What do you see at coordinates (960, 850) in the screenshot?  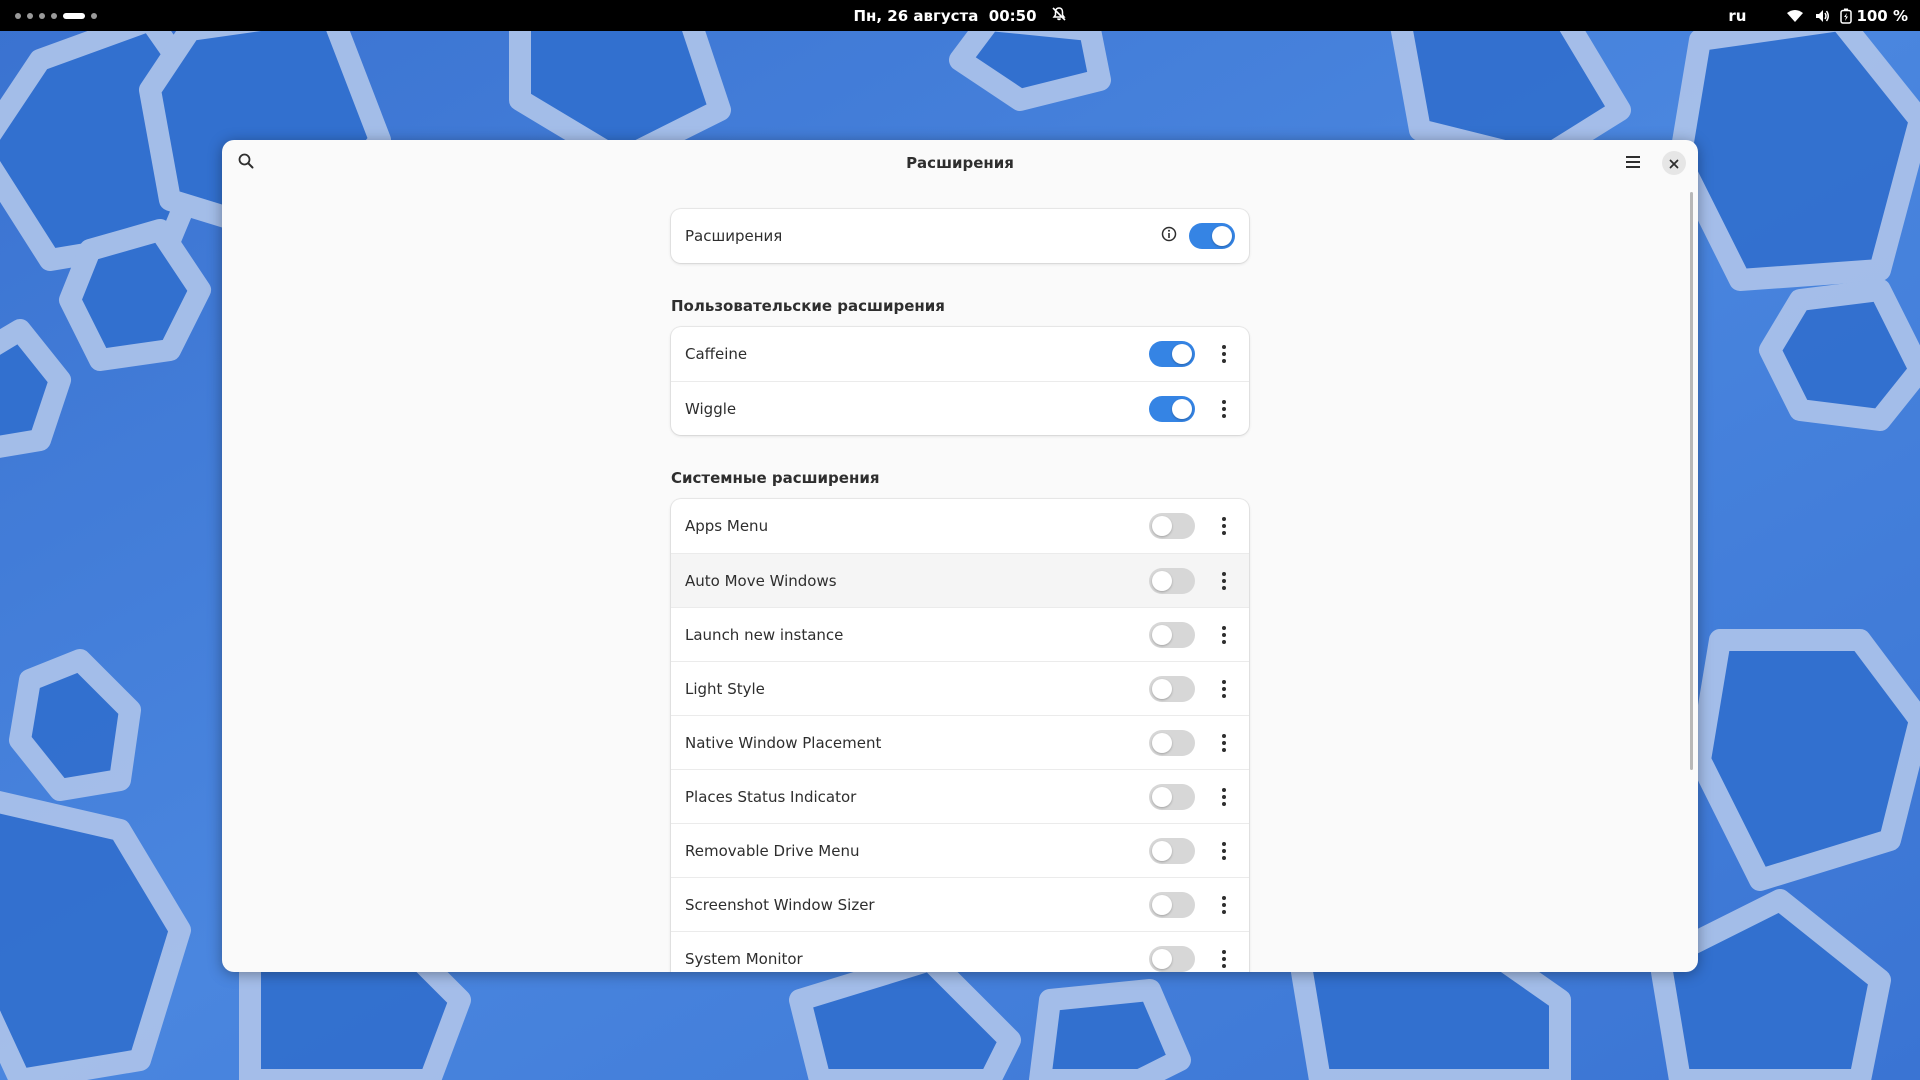 I see `extension-row: Removable Drive Menu` at bounding box center [960, 850].